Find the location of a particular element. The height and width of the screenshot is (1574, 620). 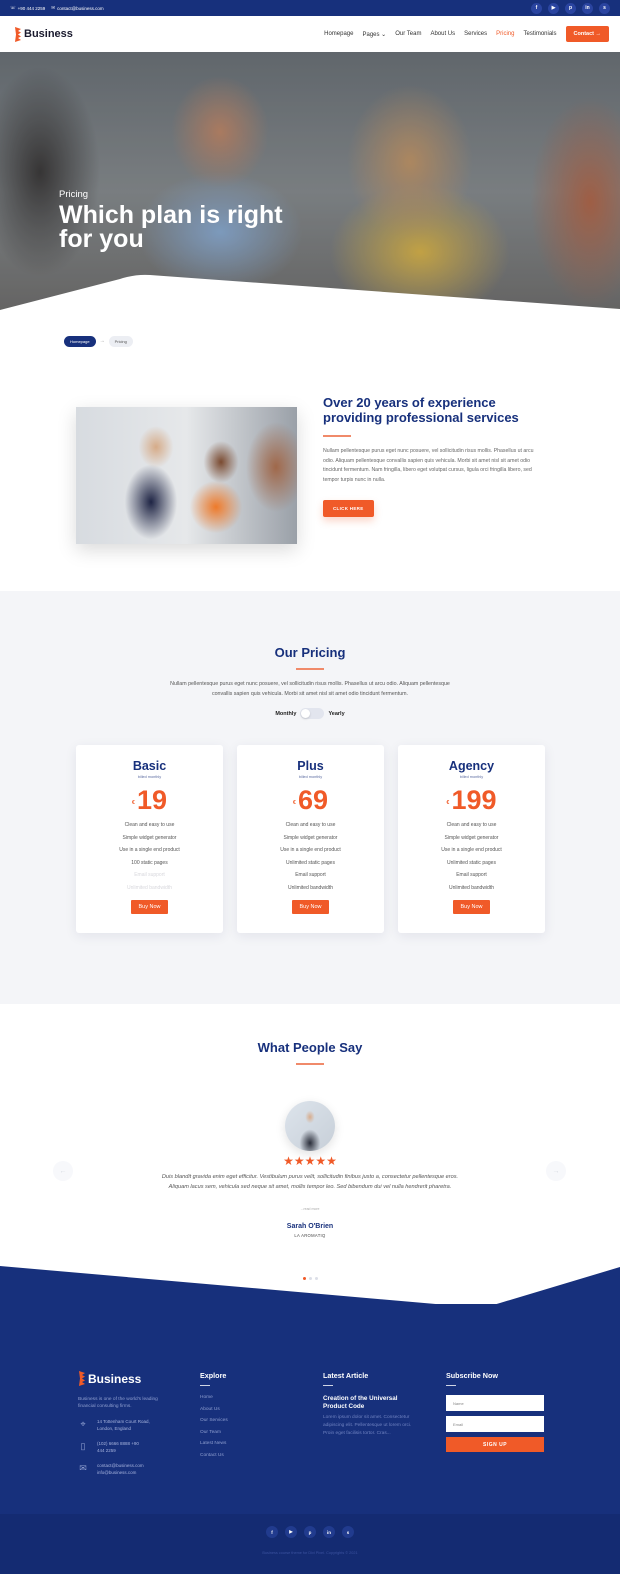

arrow-left-icon: ← is located at coordinates (63, 1171).